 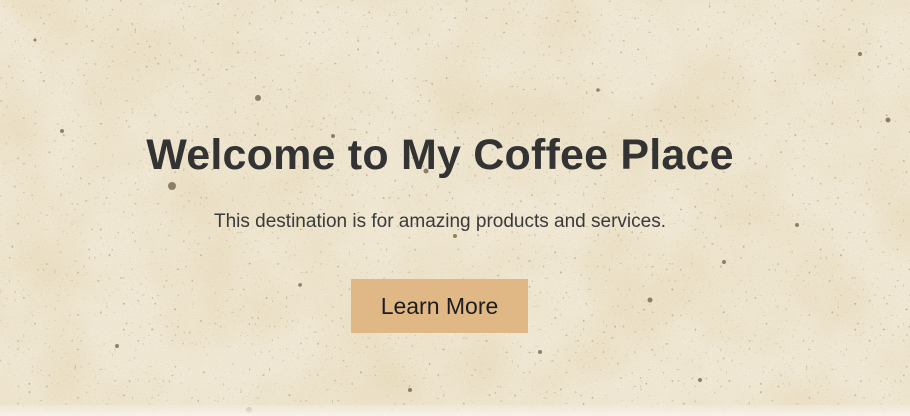 What do you see at coordinates (455, 410) in the screenshot?
I see `section-divider` at bounding box center [455, 410].